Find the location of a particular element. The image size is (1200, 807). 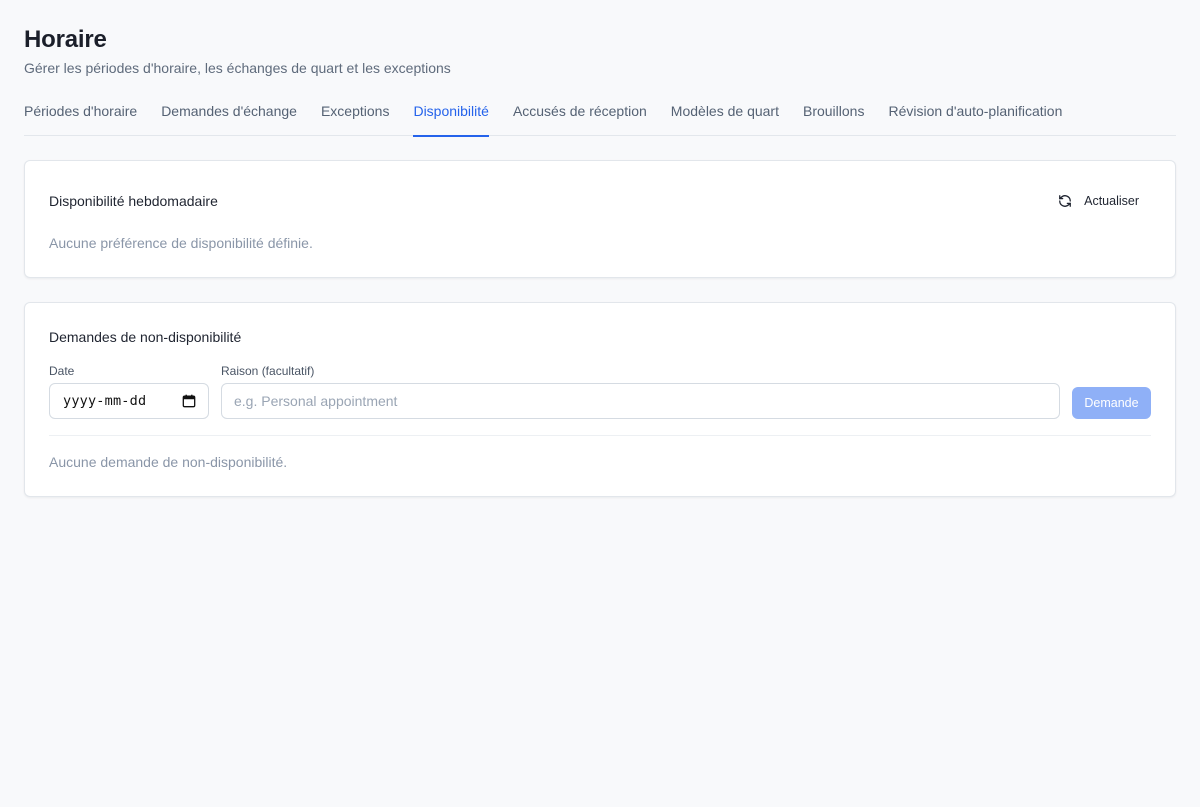

tab-auto-schedule-review: Révision d'auto-planification is located at coordinates (975, 114).